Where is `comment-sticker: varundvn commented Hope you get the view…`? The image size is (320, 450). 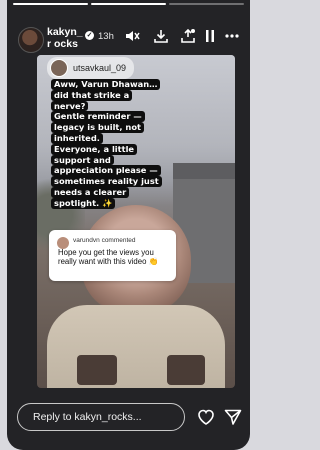
comment-sticker: varundvn commented Hope you get the view… is located at coordinates (112, 255).